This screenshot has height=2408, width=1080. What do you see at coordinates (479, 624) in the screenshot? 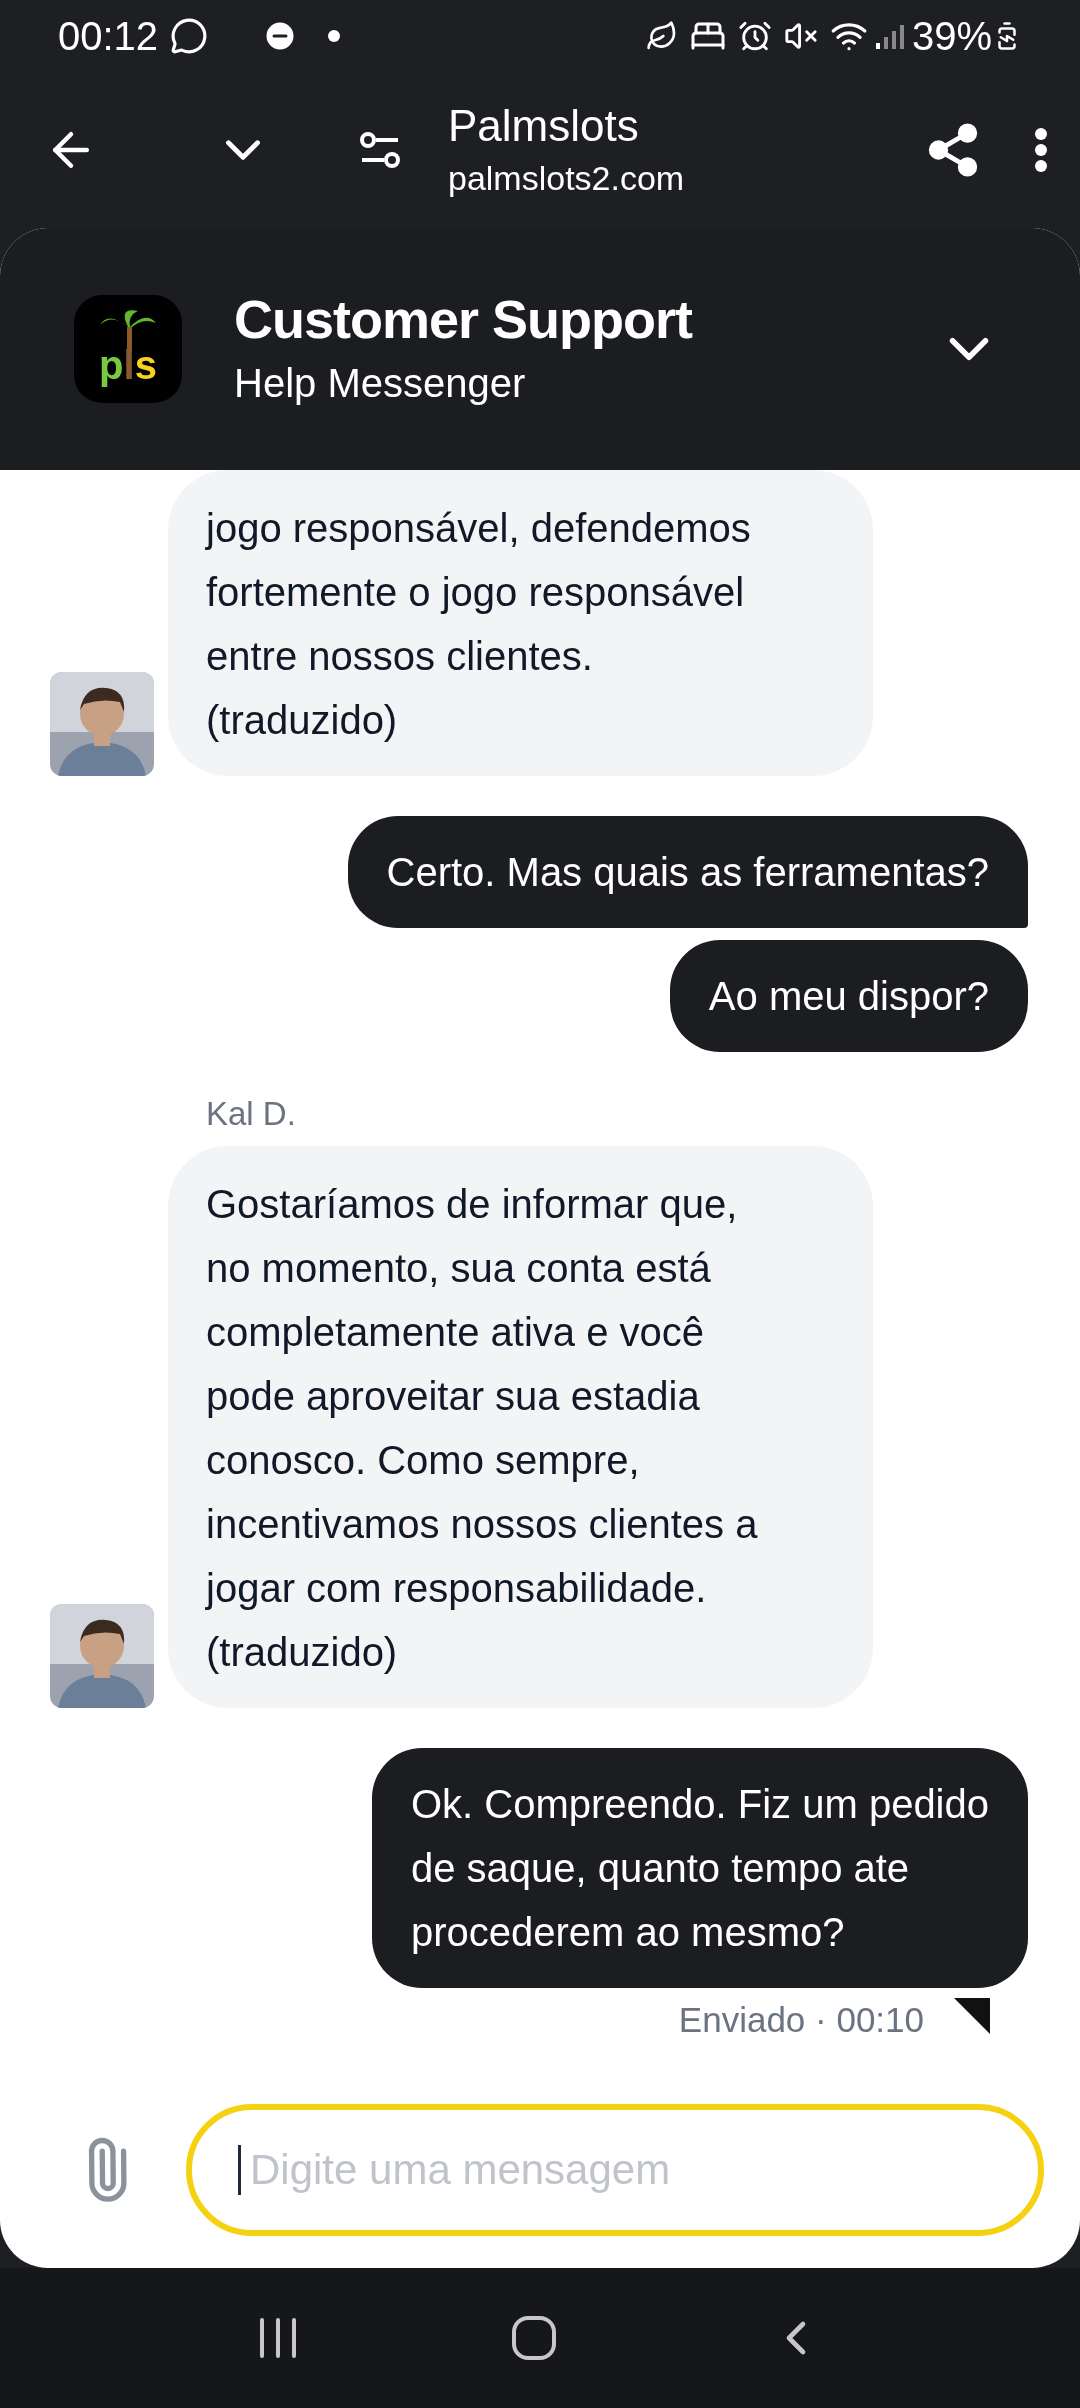
I see `message-text: jogo responsável, defendemos fortemente o jogo responsável entre nossos clientes. (traduzido)` at bounding box center [479, 624].